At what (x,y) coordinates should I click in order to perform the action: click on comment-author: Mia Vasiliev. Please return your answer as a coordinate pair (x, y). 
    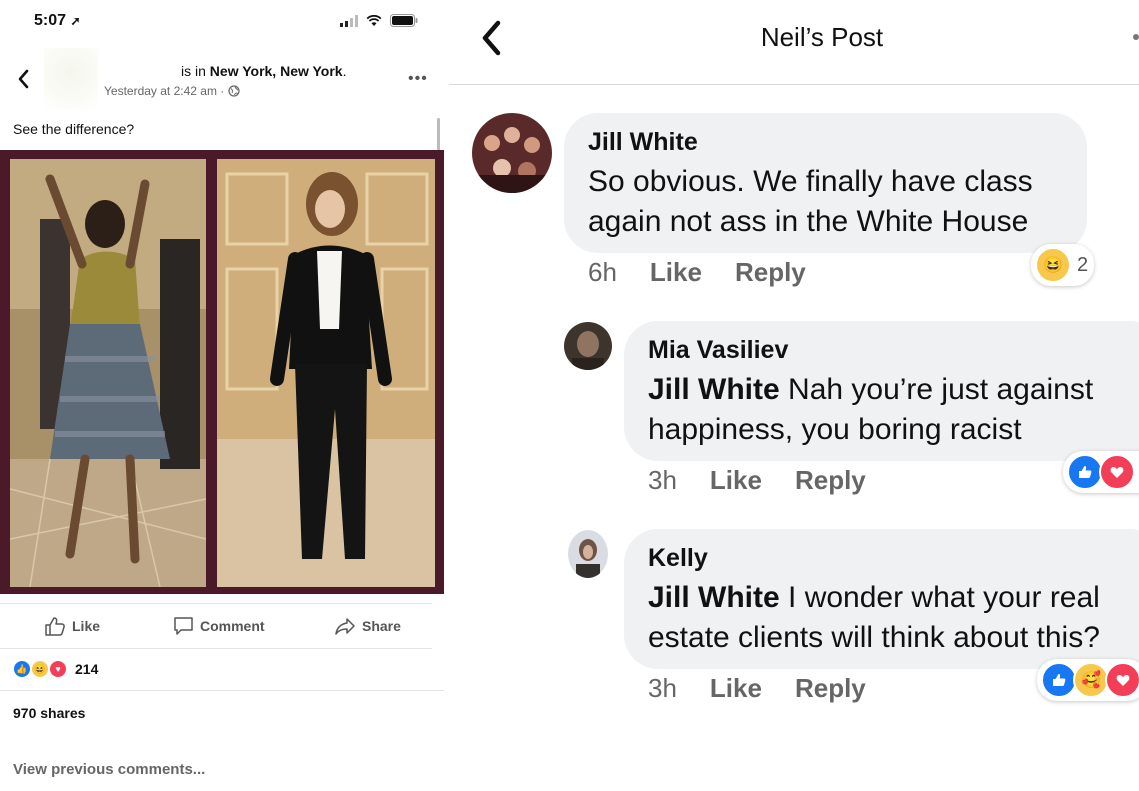
    Looking at the image, I should click on (718, 350).